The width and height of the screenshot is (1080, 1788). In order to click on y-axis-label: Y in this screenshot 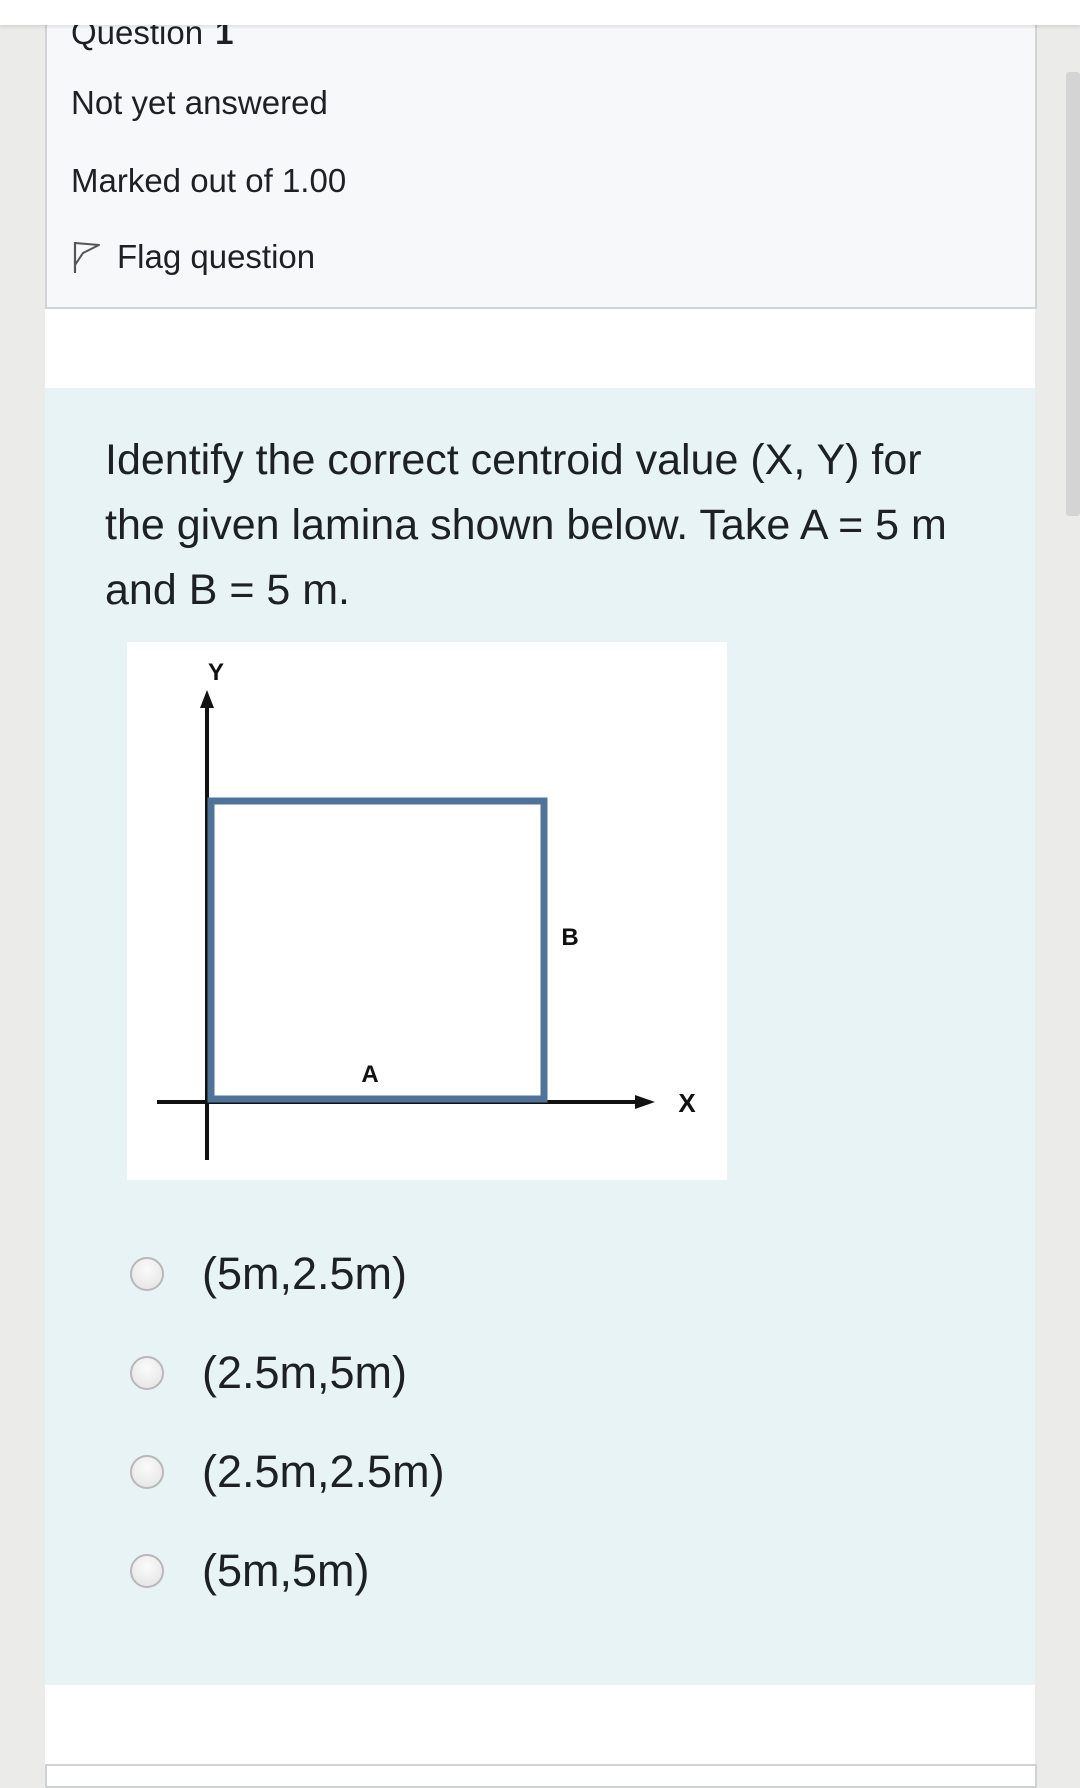, I will do `click(216, 672)`.